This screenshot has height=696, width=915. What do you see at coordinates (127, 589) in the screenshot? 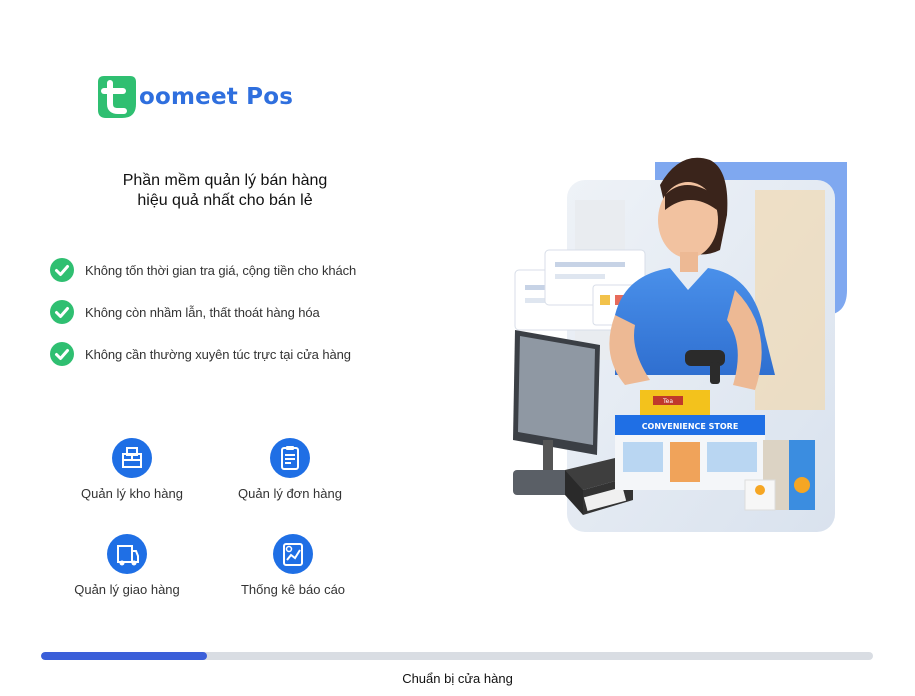
I see `feature-label: Quản lý giao hàng` at bounding box center [127, 589].